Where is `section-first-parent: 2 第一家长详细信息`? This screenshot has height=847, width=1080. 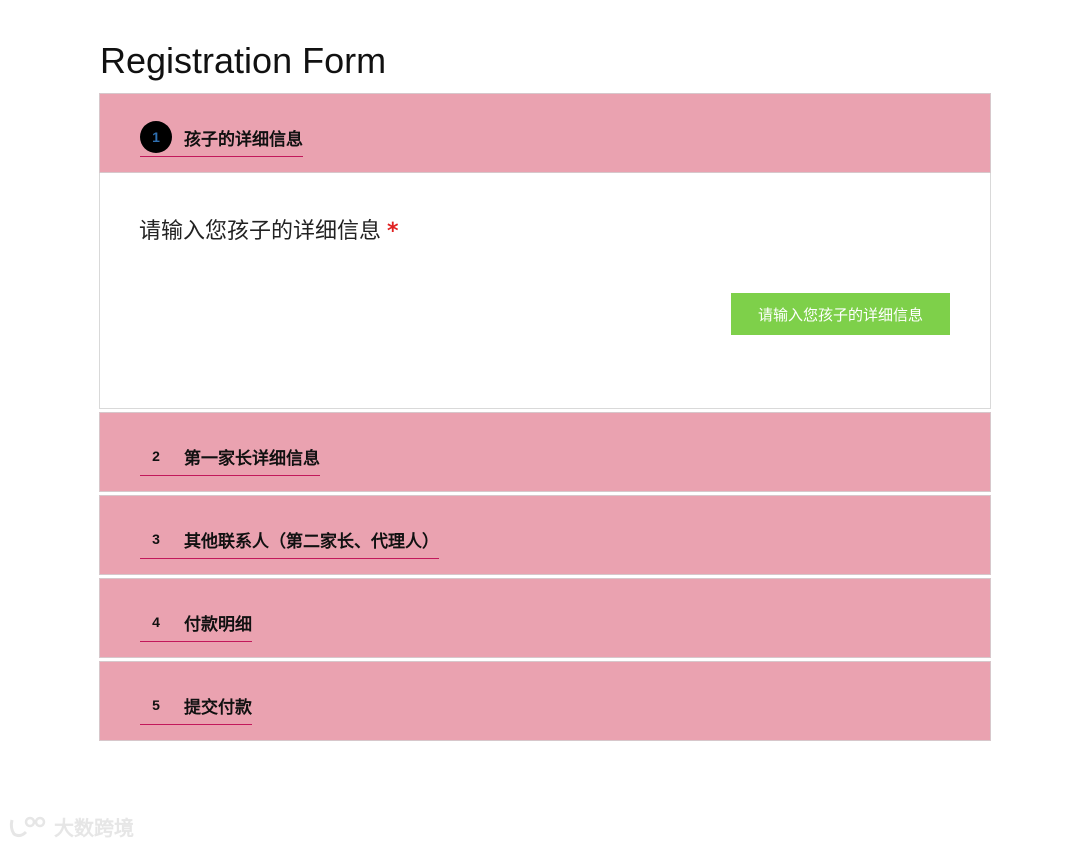 section-first-parent: 2 第一家长详细信息 is located at coordinates (545, 452).